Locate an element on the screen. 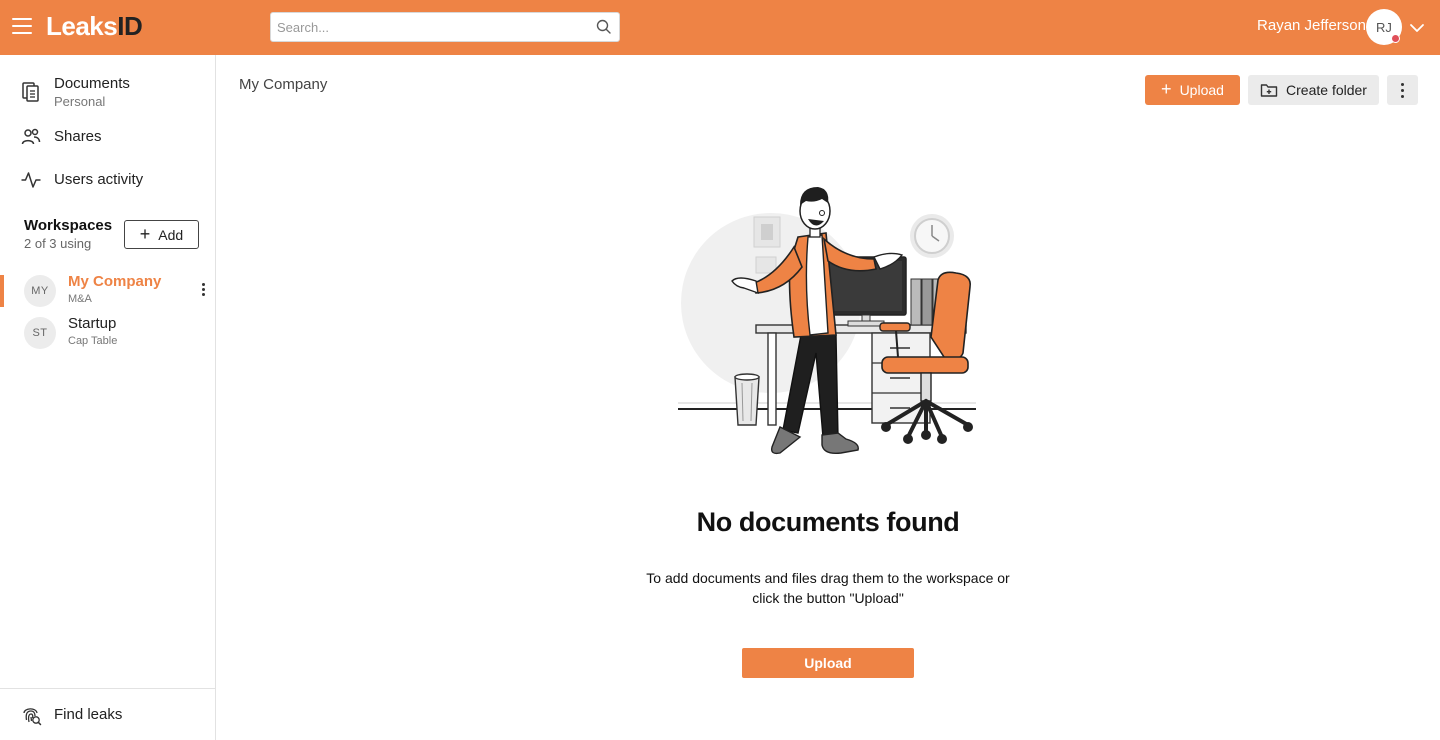  page-title: My Company is located at coordinates (283, 84).